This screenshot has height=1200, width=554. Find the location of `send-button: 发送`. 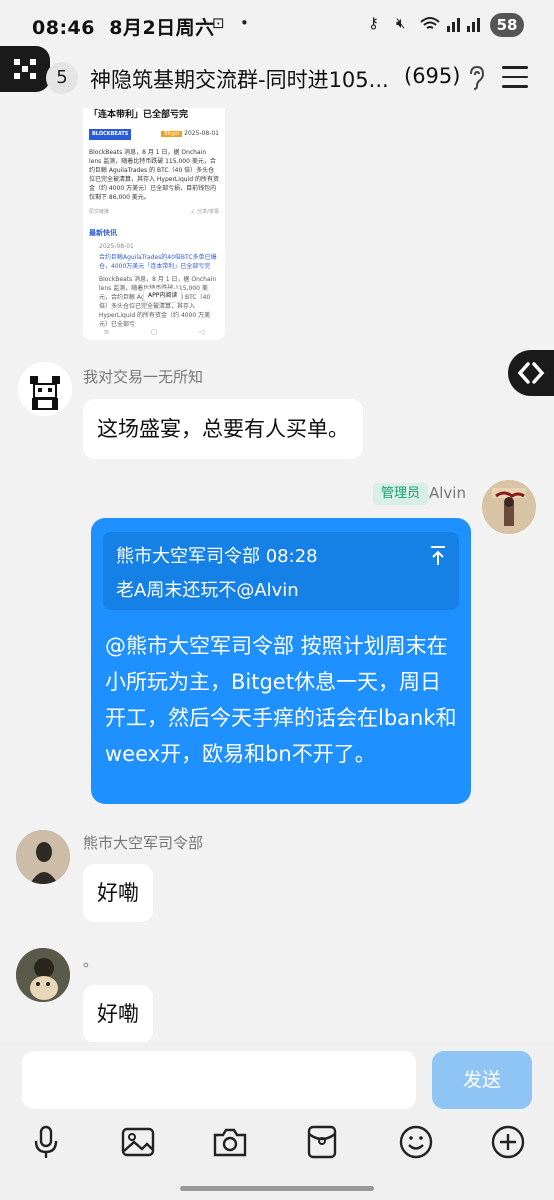

send-button: 发送 is located at coordinates (482, 1080).